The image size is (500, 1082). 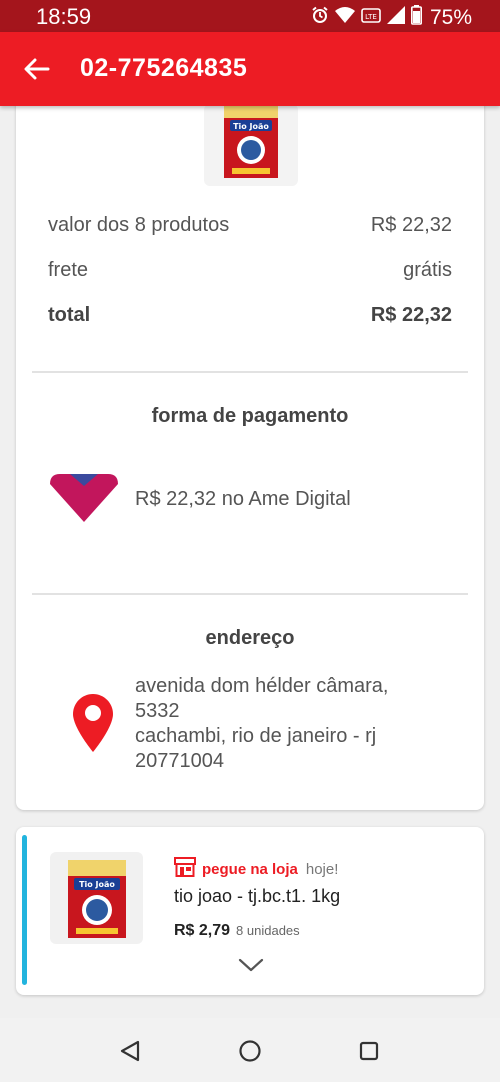 What do you see at coordinates (416, 17) in the screenshot?
I see `battery-icon` at bounding box center [416, 17].